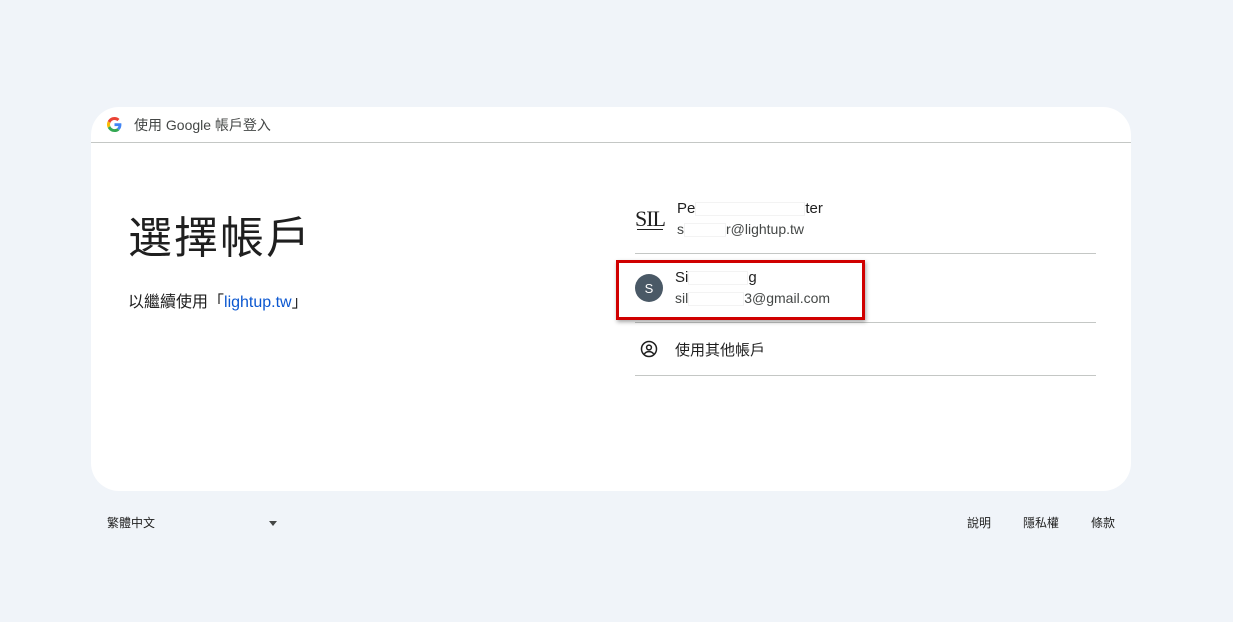 Image resolution: width=1233 pixels, height=622 pixels. What do you see at coordinates (649, 349) in the screenshot?
I see `account-circle-icon` at bounding box center [649, 349].